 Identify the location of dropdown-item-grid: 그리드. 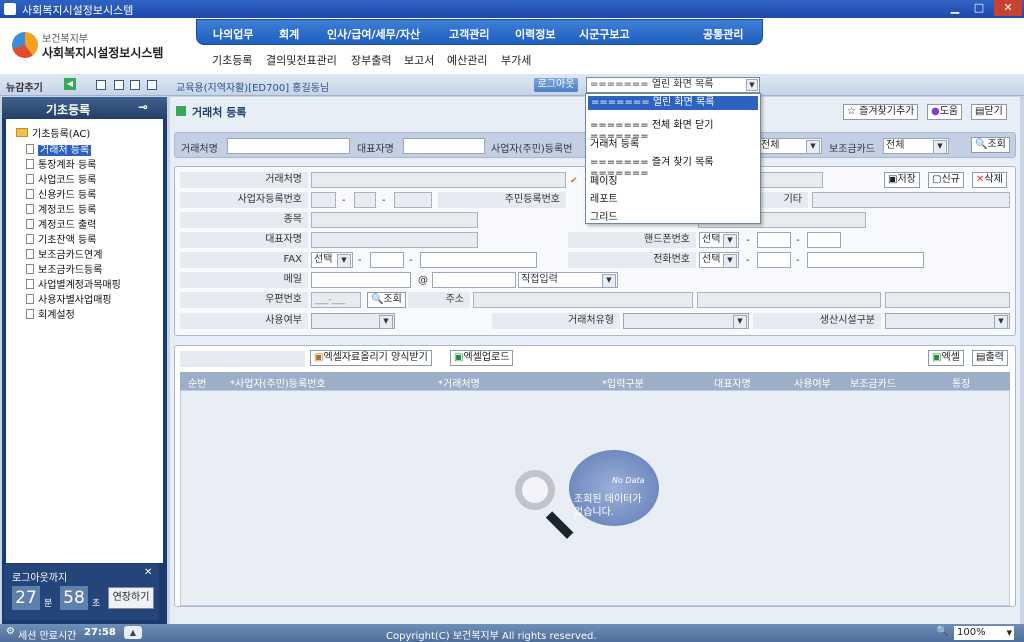
(604, 215).